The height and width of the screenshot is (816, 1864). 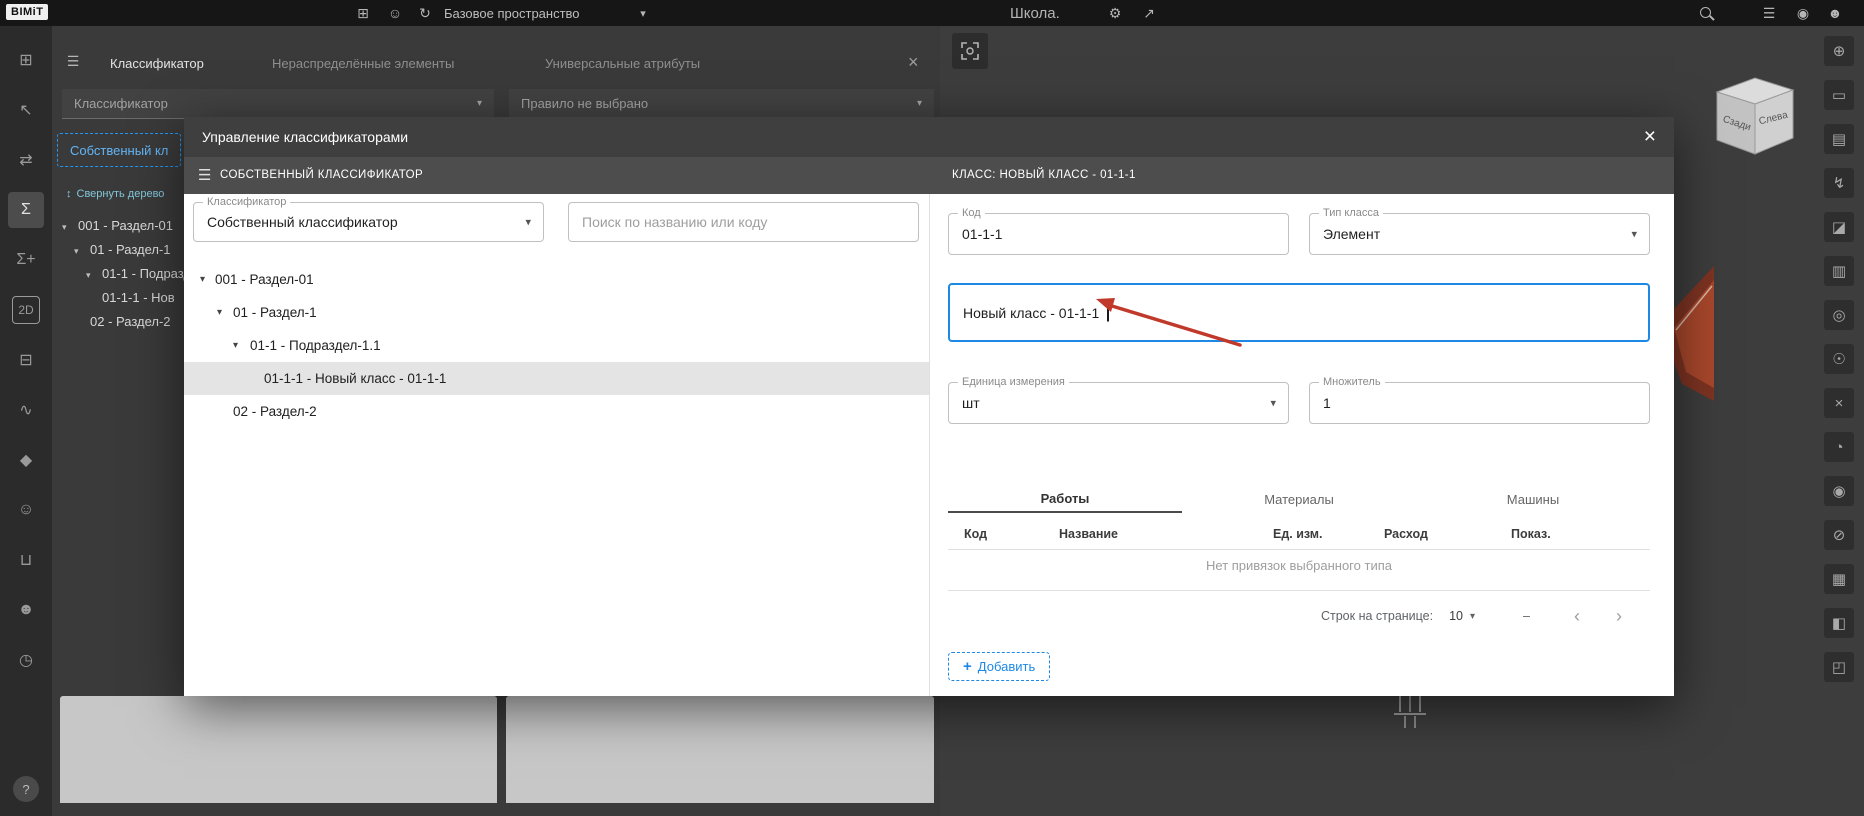 What do you see at coordinates (1118, 400) in the screenshot?
I see `unit-select: Единица измерения шт ▾` at bounding box center [1118, 400].